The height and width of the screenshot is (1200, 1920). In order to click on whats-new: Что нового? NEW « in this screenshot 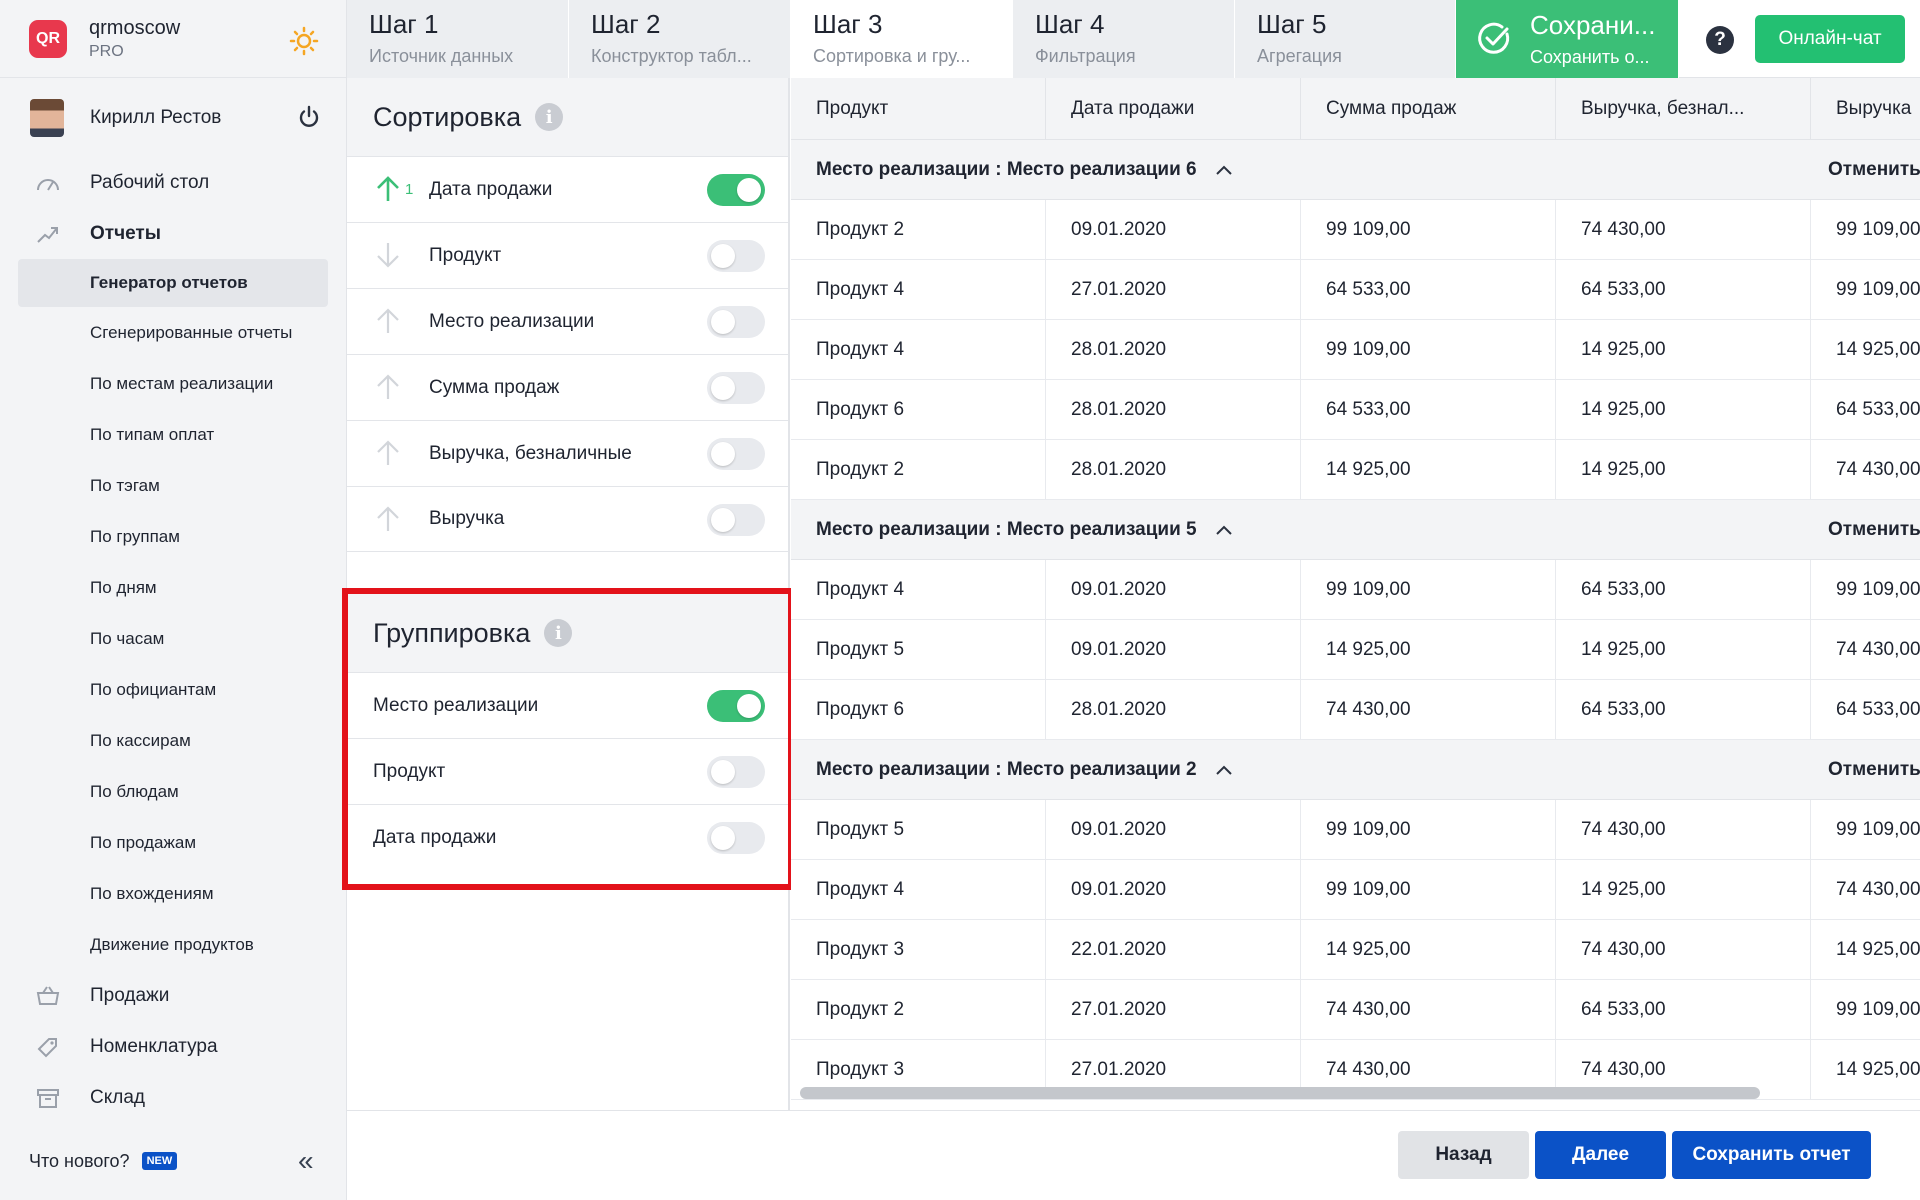, I will do `click(173, 1161)`.